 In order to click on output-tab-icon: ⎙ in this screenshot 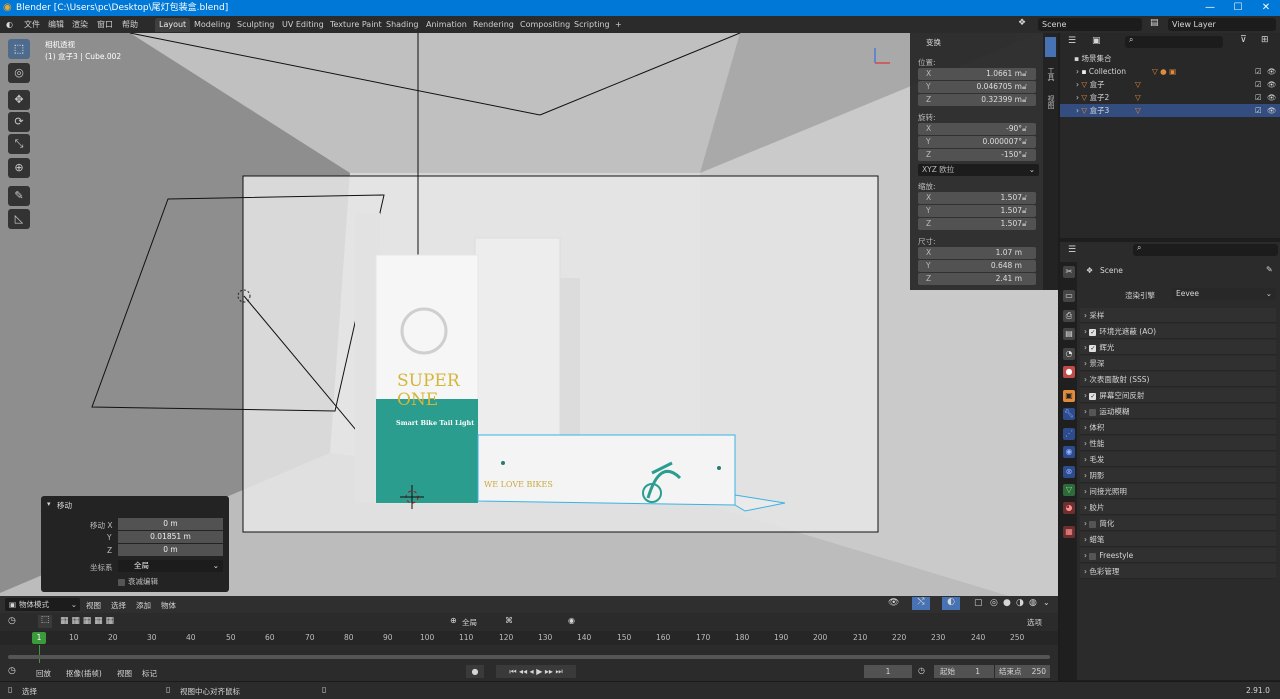, I will do `click(1069, 316)`.